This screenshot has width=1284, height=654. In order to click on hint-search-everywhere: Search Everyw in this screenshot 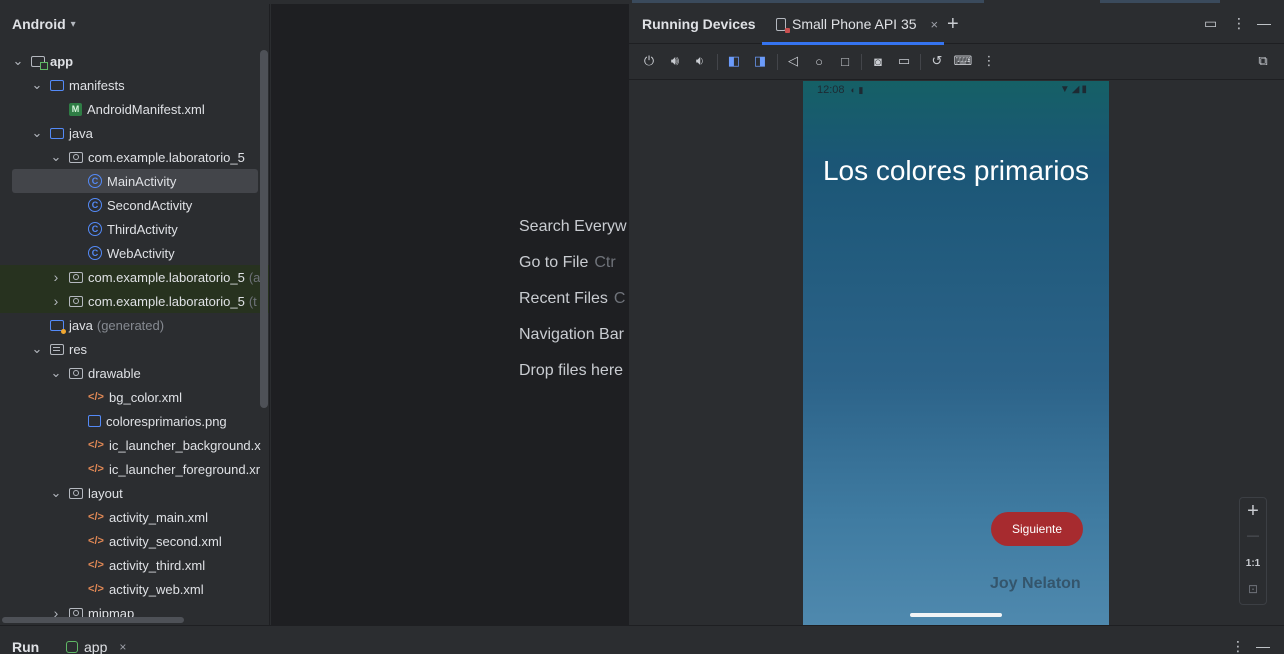, I will do `click(573, 227)`.